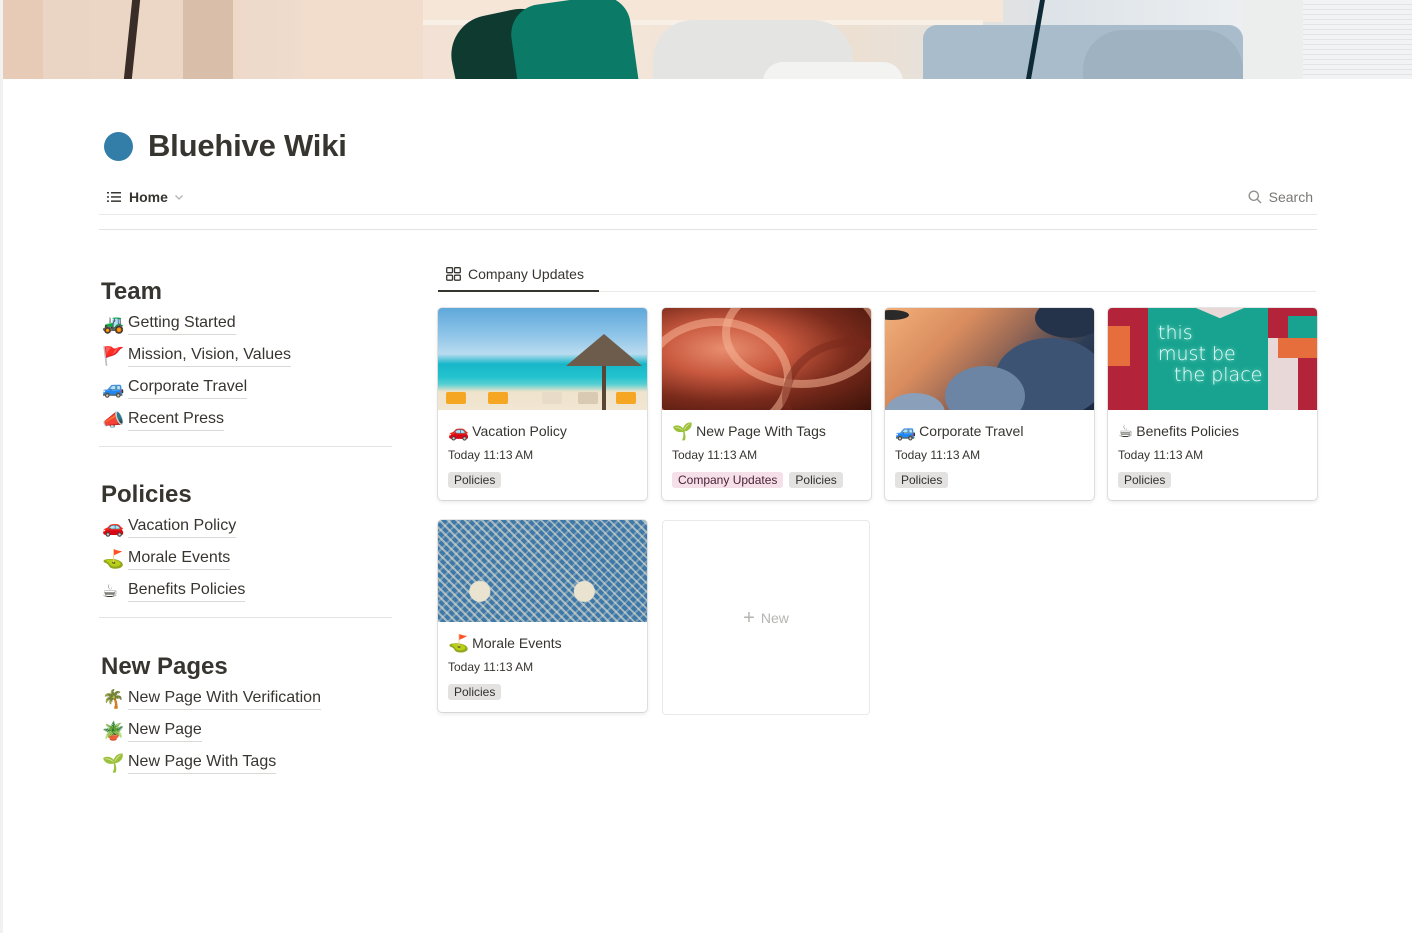  I want to click on section-title: Policies, so click(146, 494).